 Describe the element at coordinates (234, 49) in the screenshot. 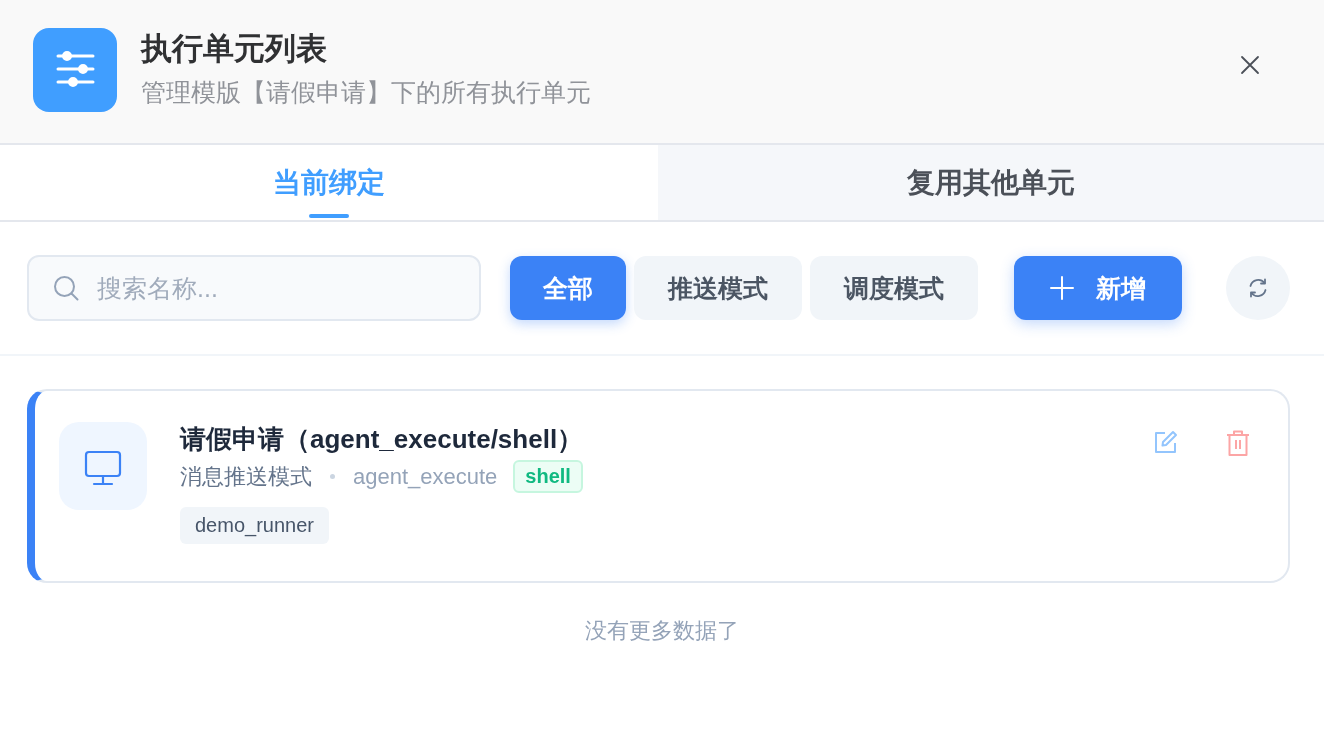

I see `dialog-title: 执行单元列表` at that location.